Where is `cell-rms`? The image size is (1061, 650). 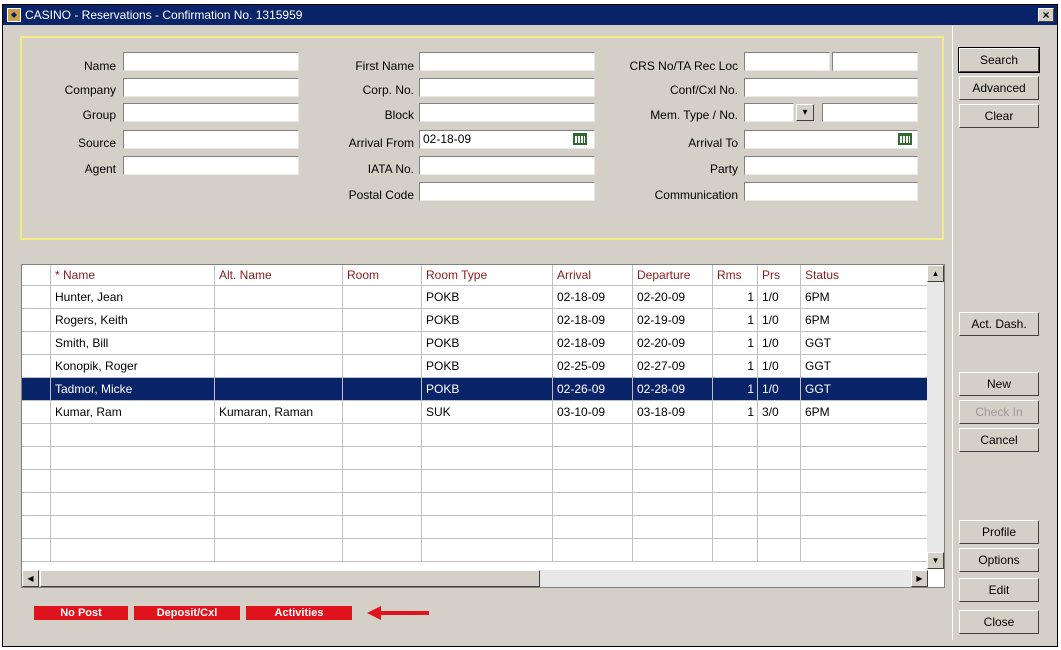 cell-rms is located at coordinates (735, 504).